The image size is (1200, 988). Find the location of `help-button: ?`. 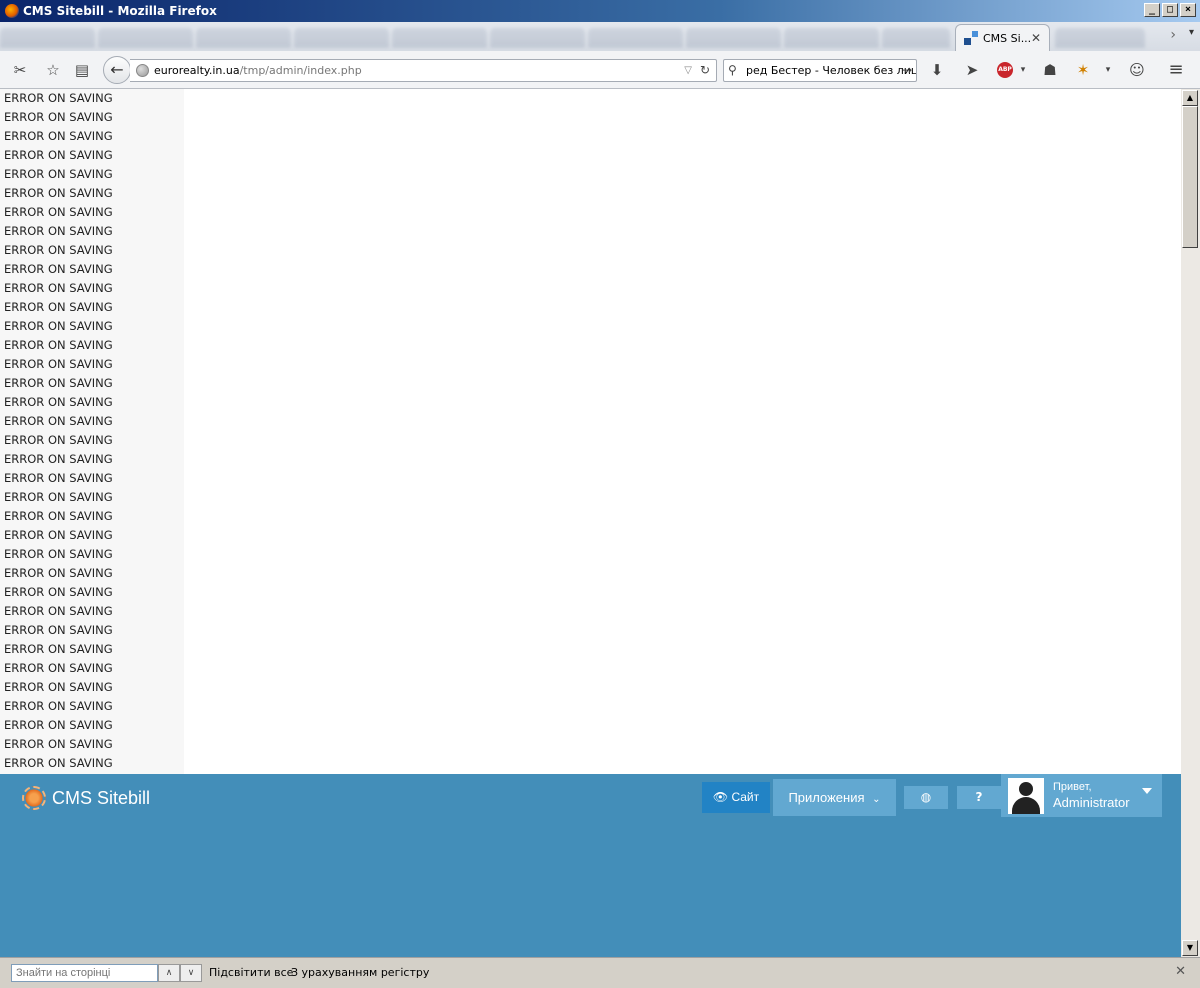

help-button: ? is located at coordinates (979, 797).